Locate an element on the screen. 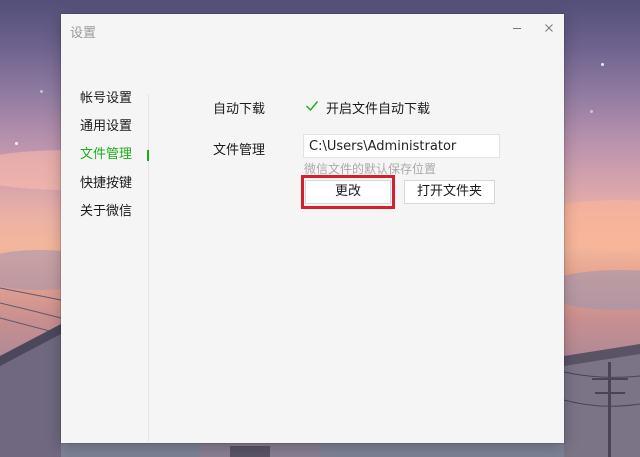 The image size is (640, 457). minimize-button is located at coordinates (517, 28).